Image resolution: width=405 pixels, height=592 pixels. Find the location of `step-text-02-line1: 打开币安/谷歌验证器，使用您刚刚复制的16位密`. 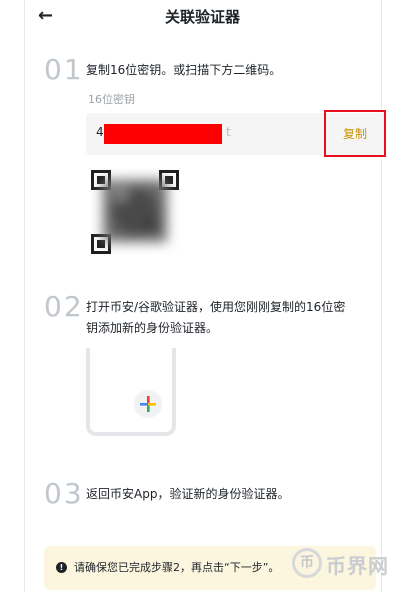

step-text-02-line1: 打开币安/谷歌验证器，使用您刚刚复制的16位密 is located at coordinates (216, 307).